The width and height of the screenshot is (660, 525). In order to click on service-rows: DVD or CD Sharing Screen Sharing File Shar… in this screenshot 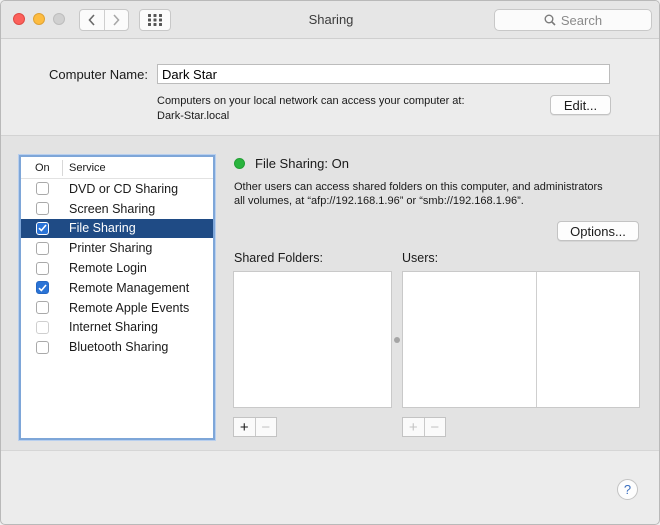, I will do `click(117, 268)`.